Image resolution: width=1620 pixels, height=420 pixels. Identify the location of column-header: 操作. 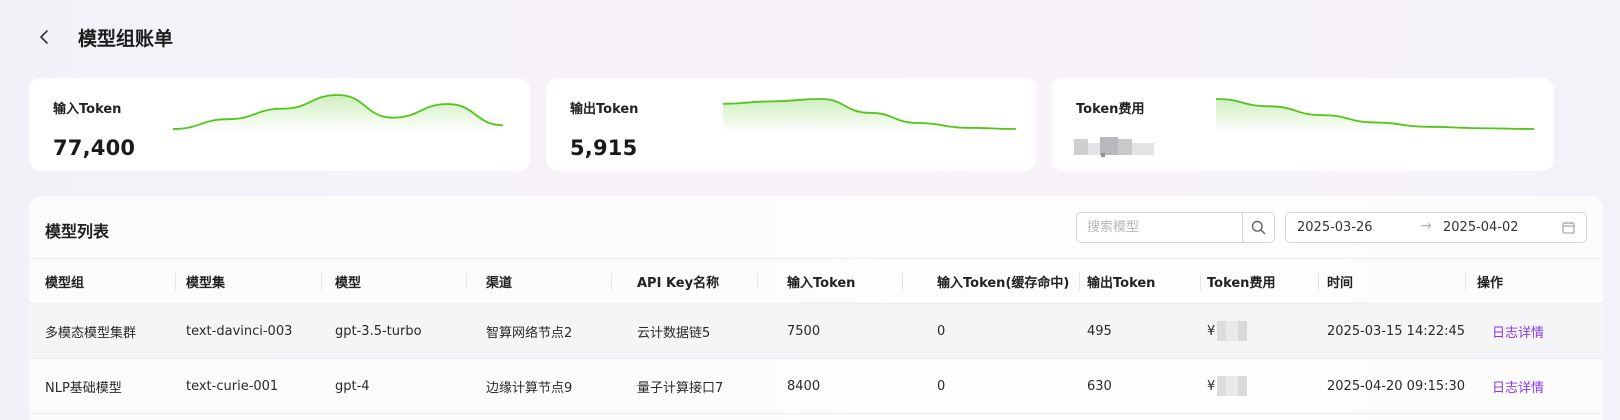
(1490, 283).